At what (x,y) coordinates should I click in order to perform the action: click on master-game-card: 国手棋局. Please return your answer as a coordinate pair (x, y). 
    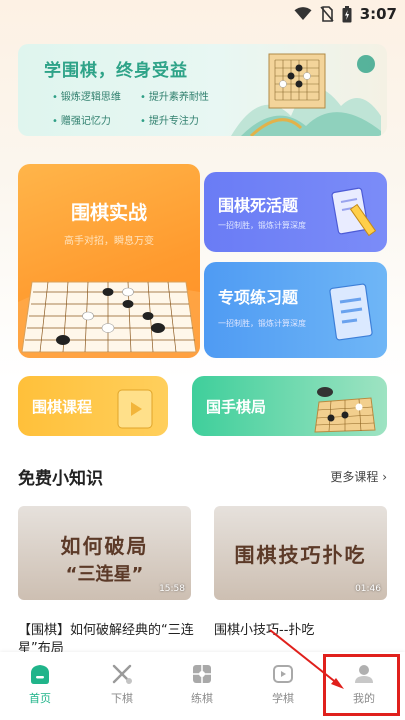
    Looking at the image, I should click on (289, 406).